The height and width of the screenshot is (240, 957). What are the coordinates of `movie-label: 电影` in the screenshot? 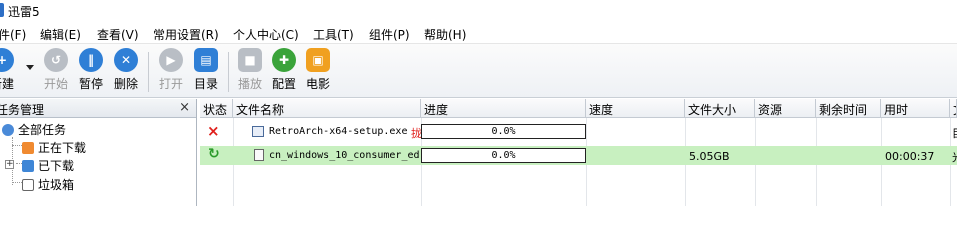 It's located at (317, 84).